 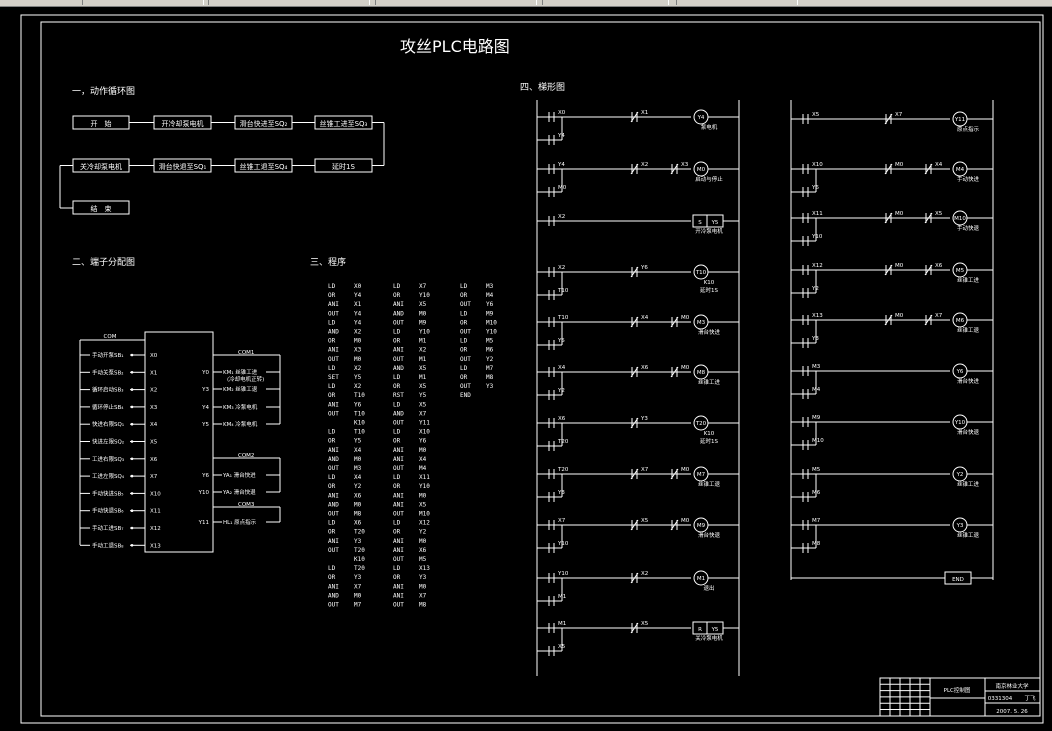 I want to click on contact-address: X12, so click(x=817, y=266).